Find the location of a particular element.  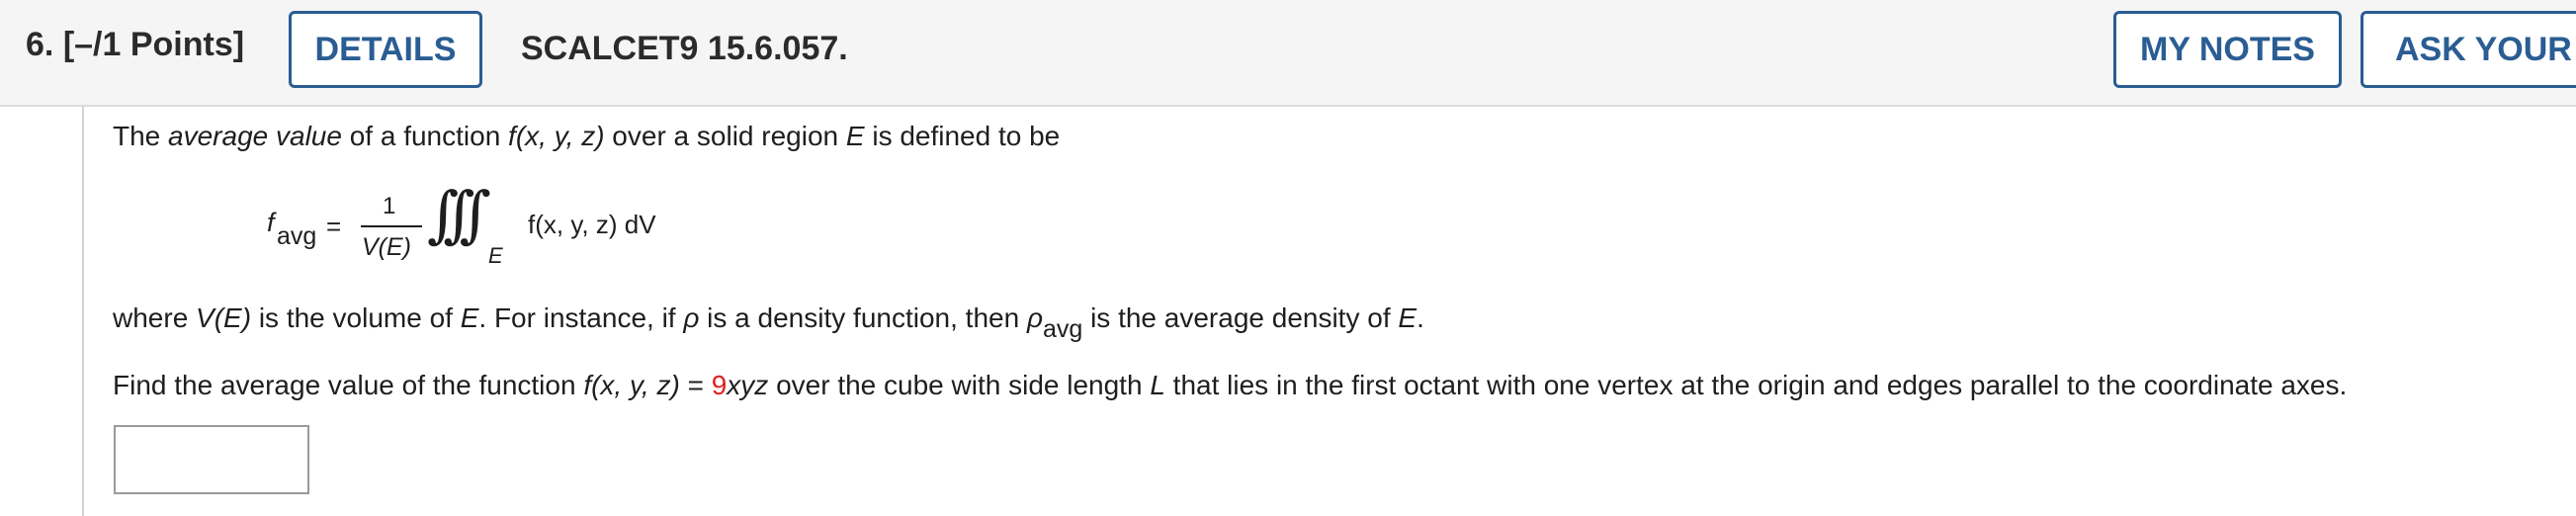

answer-input is located at coordinates (211, 460).